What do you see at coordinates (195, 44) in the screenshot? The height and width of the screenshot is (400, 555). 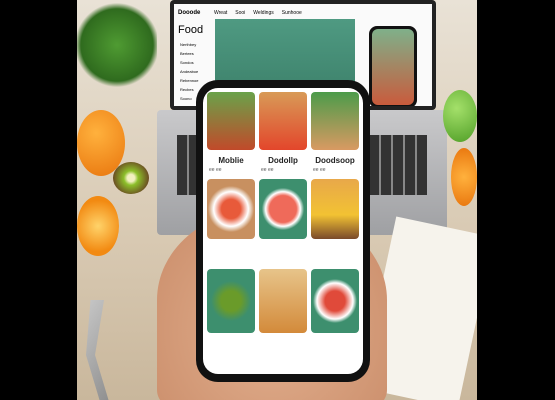 I see `sidebar-item: Nerthbey` at bounding box center [195, 44].